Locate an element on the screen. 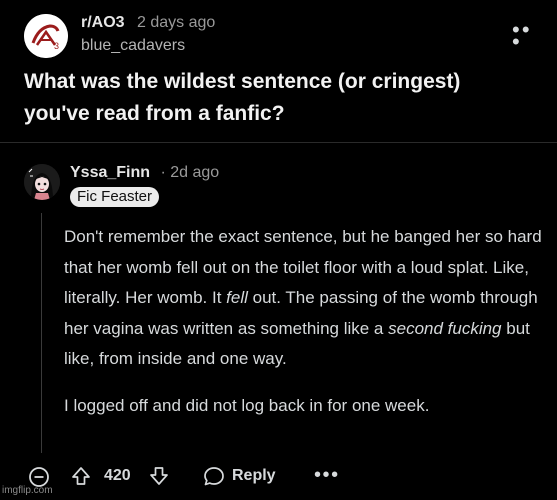 This screenshot has height=500, width=557. post-author: blue_cadavers is located at coordinates (133, 46).